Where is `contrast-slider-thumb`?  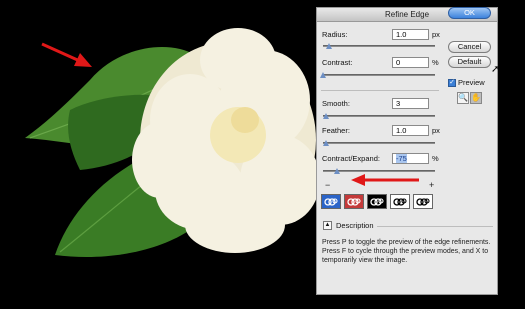 contrast-slider-thumb is located at coordinates (323, 75).